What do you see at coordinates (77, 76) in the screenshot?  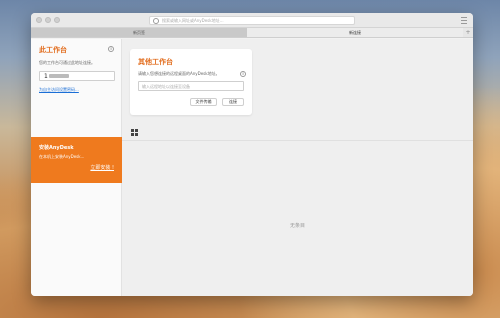 I see `anydesk-address-field: 1` at bounding box center [77, 76].